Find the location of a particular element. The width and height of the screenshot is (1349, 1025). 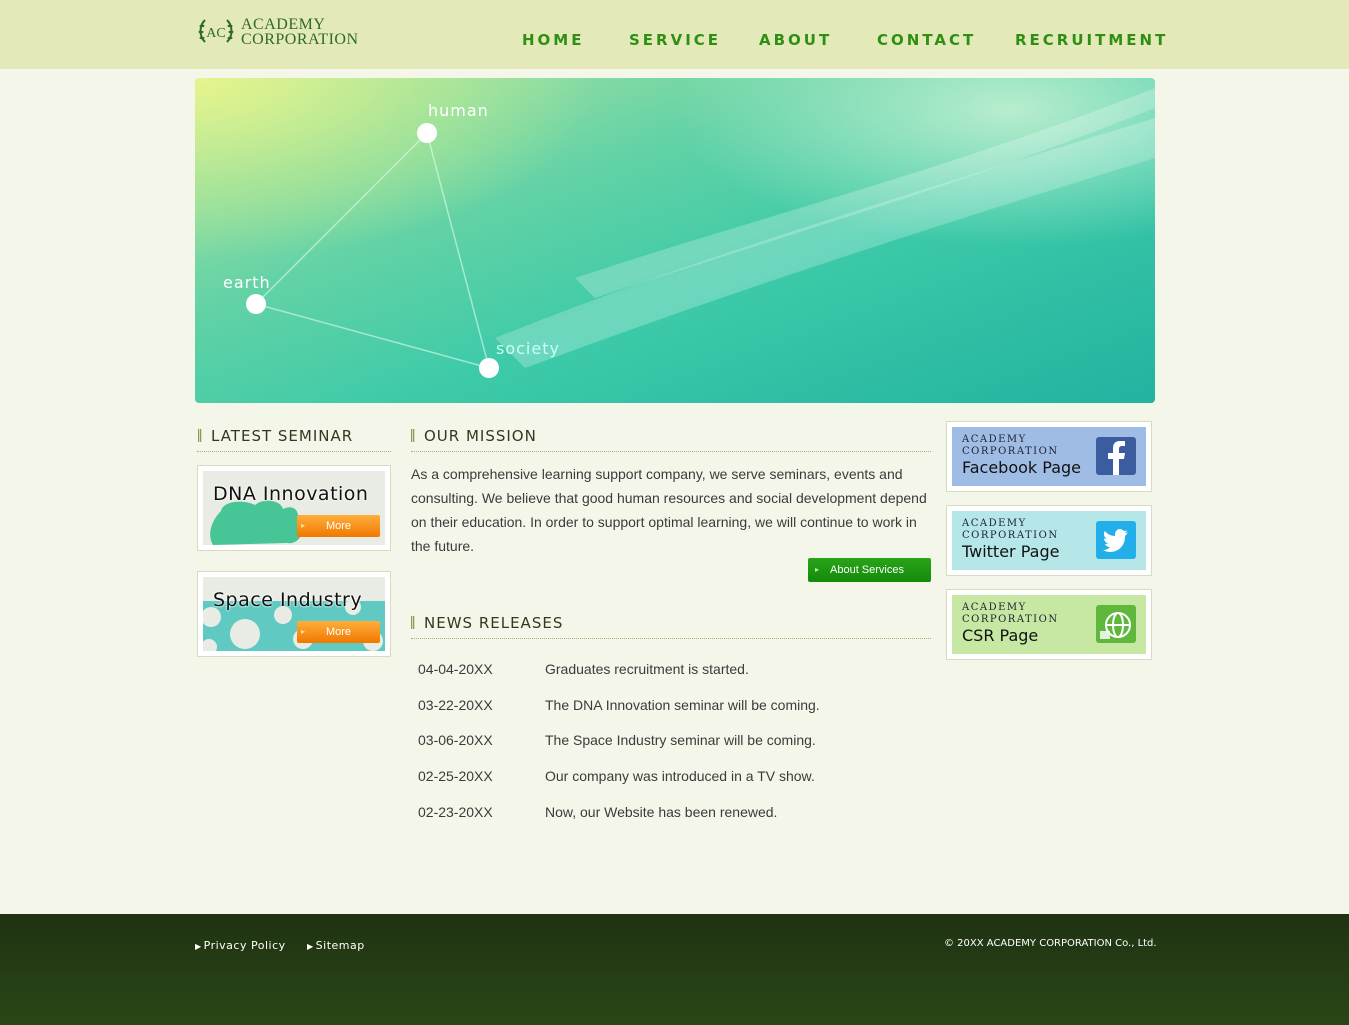

news-date: 03-22-20XX is located at coordinates (455, 705).